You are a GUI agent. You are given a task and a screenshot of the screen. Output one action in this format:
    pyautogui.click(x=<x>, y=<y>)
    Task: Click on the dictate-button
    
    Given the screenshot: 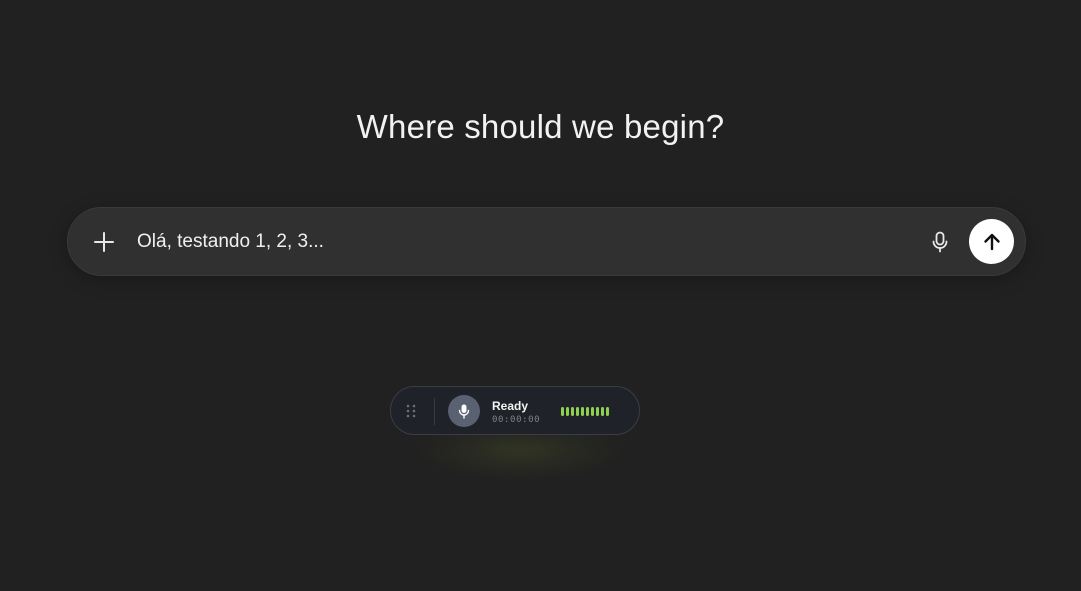 What is the action you would take?
    pyautogui.click(x=940, y=242)
    